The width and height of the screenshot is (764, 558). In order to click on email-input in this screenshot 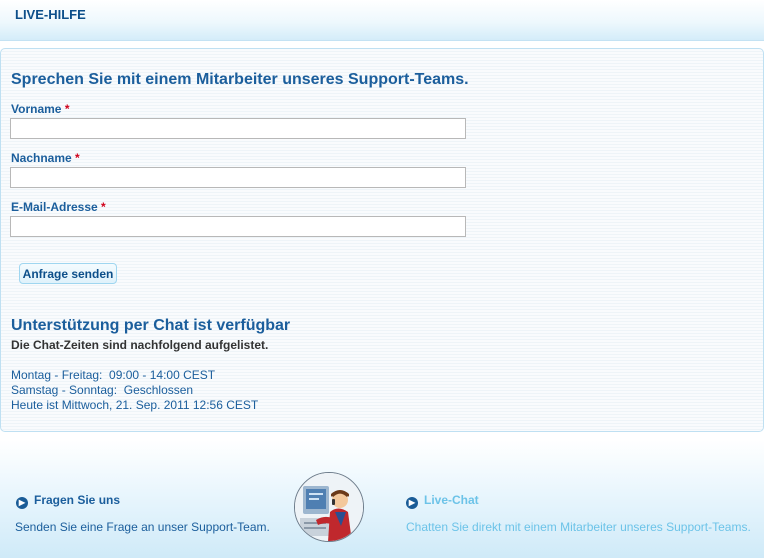, I will do `click(238, 226)`.